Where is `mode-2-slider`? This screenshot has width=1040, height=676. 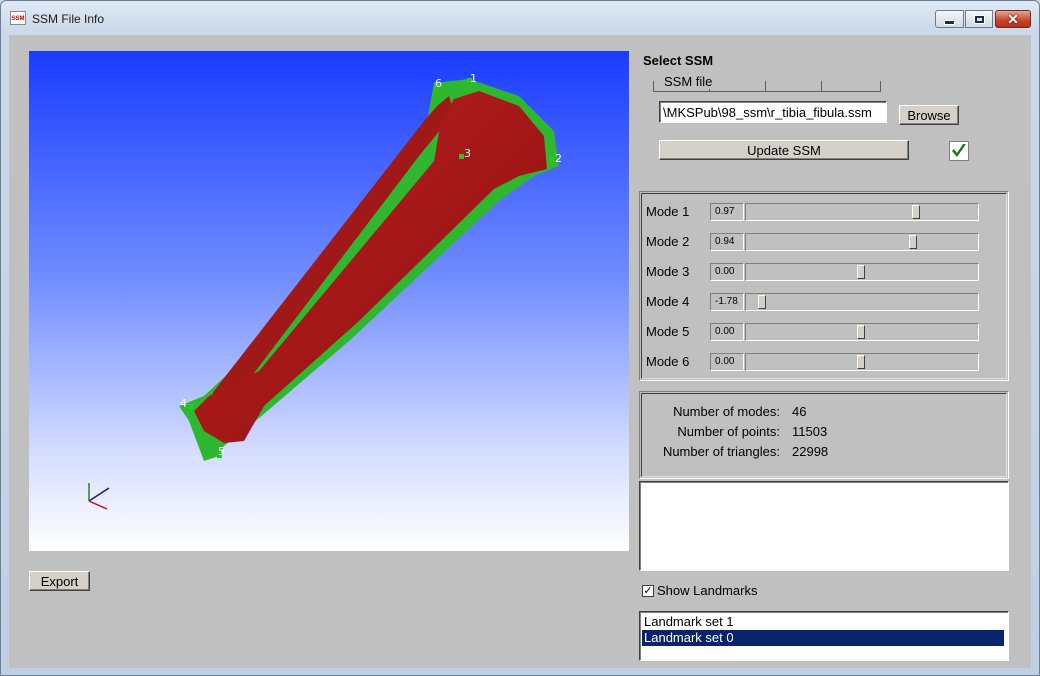
mode-2-slider is located at coordinates (862, 242).